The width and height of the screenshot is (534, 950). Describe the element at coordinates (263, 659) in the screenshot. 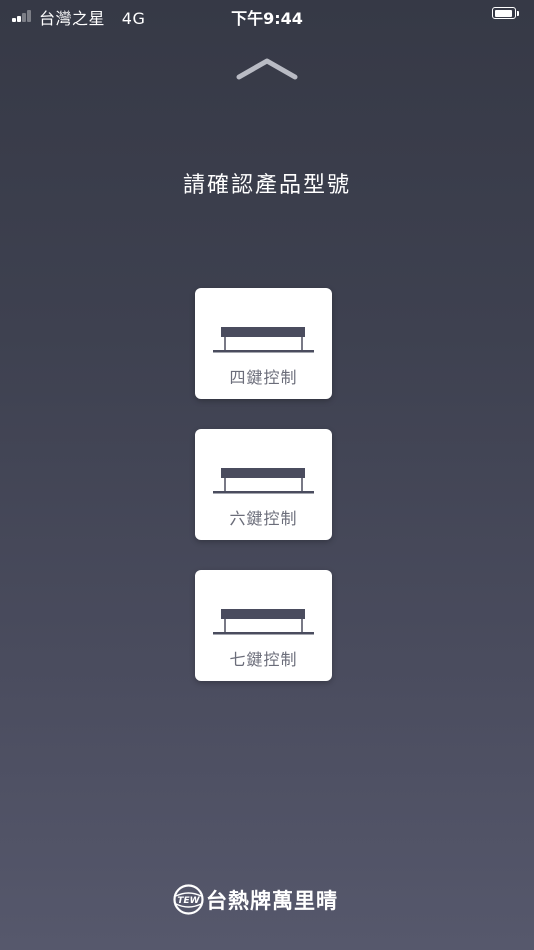

I see `option-label: 七鍵控制` at that location.